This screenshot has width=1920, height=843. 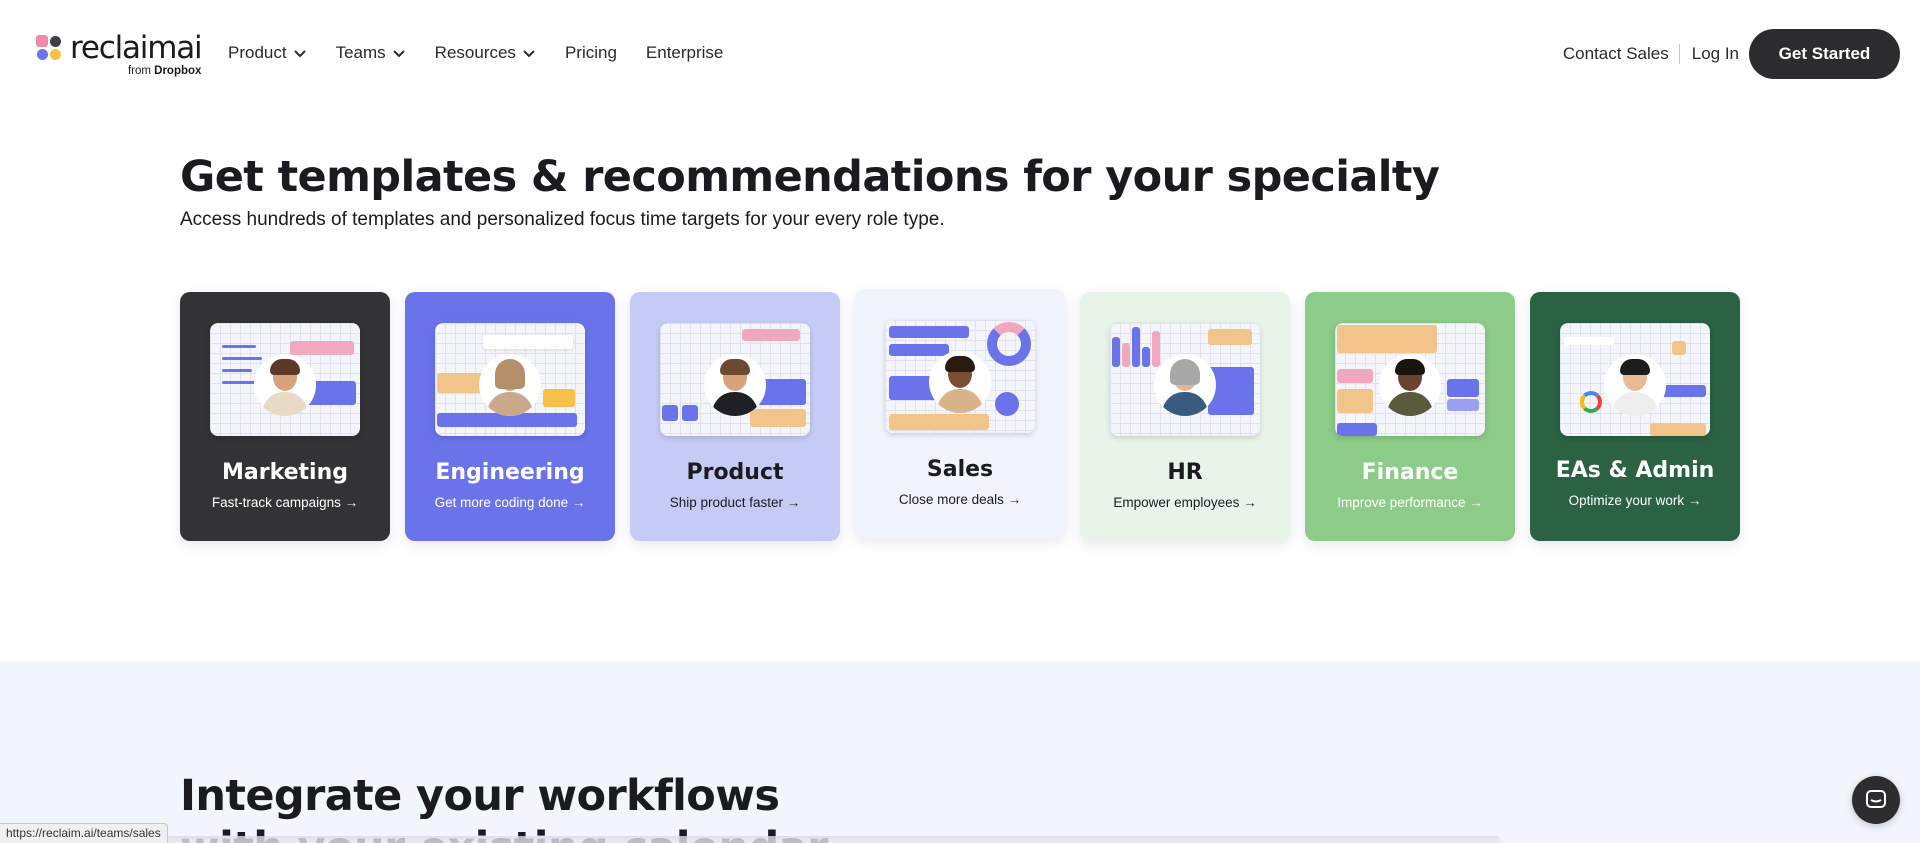 What do you see at coordinates (510, 502) in the screenshot?
I see `card-link: Get more coding done →` at bounding box center [510, 502].